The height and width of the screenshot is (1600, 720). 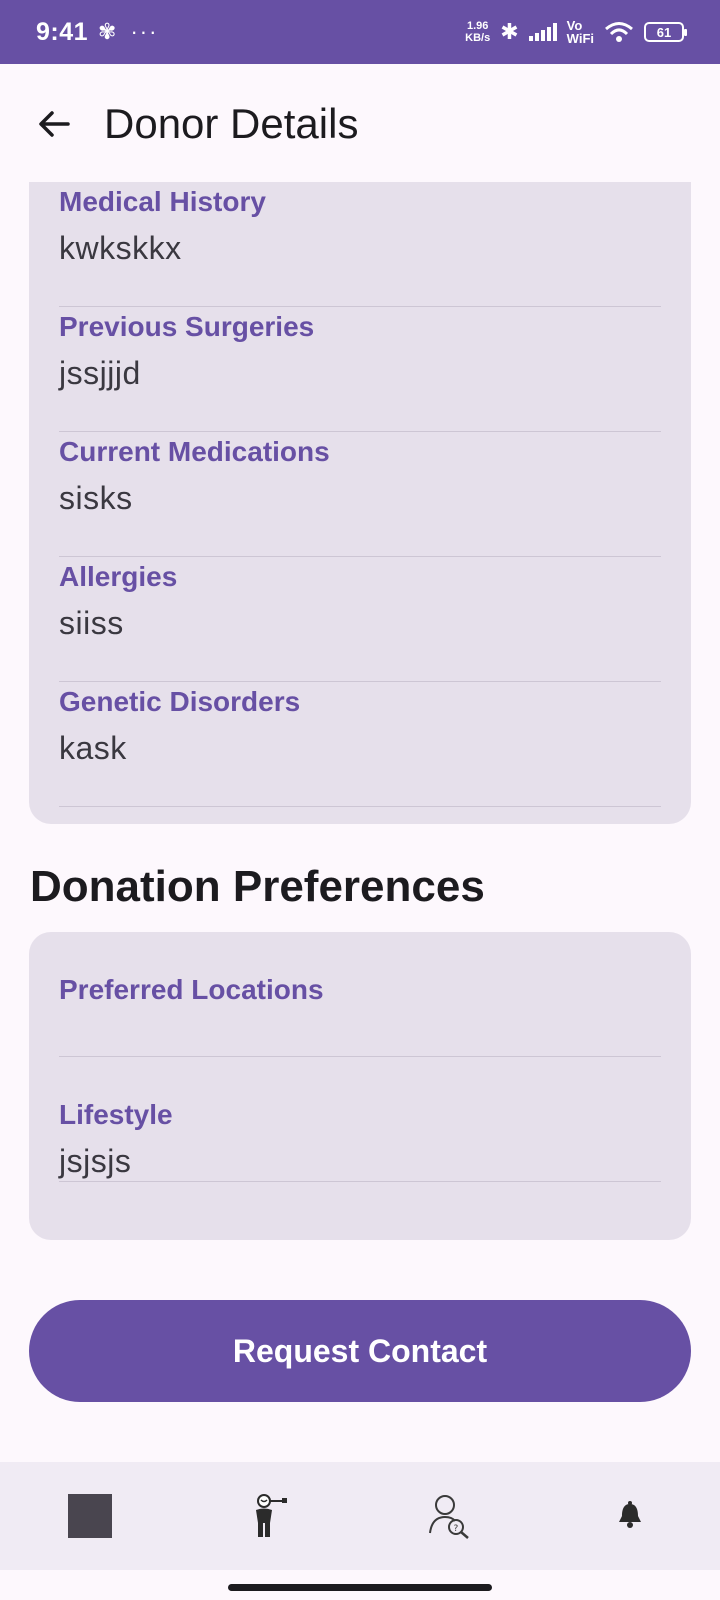 What do you see at coordinates (360, 32) in the screenshot?
I see `status-bar: 9:41 ✾ ··· 1.96 KB/s ✱ Vo WiFi 61` at bounding box center [360, 32].